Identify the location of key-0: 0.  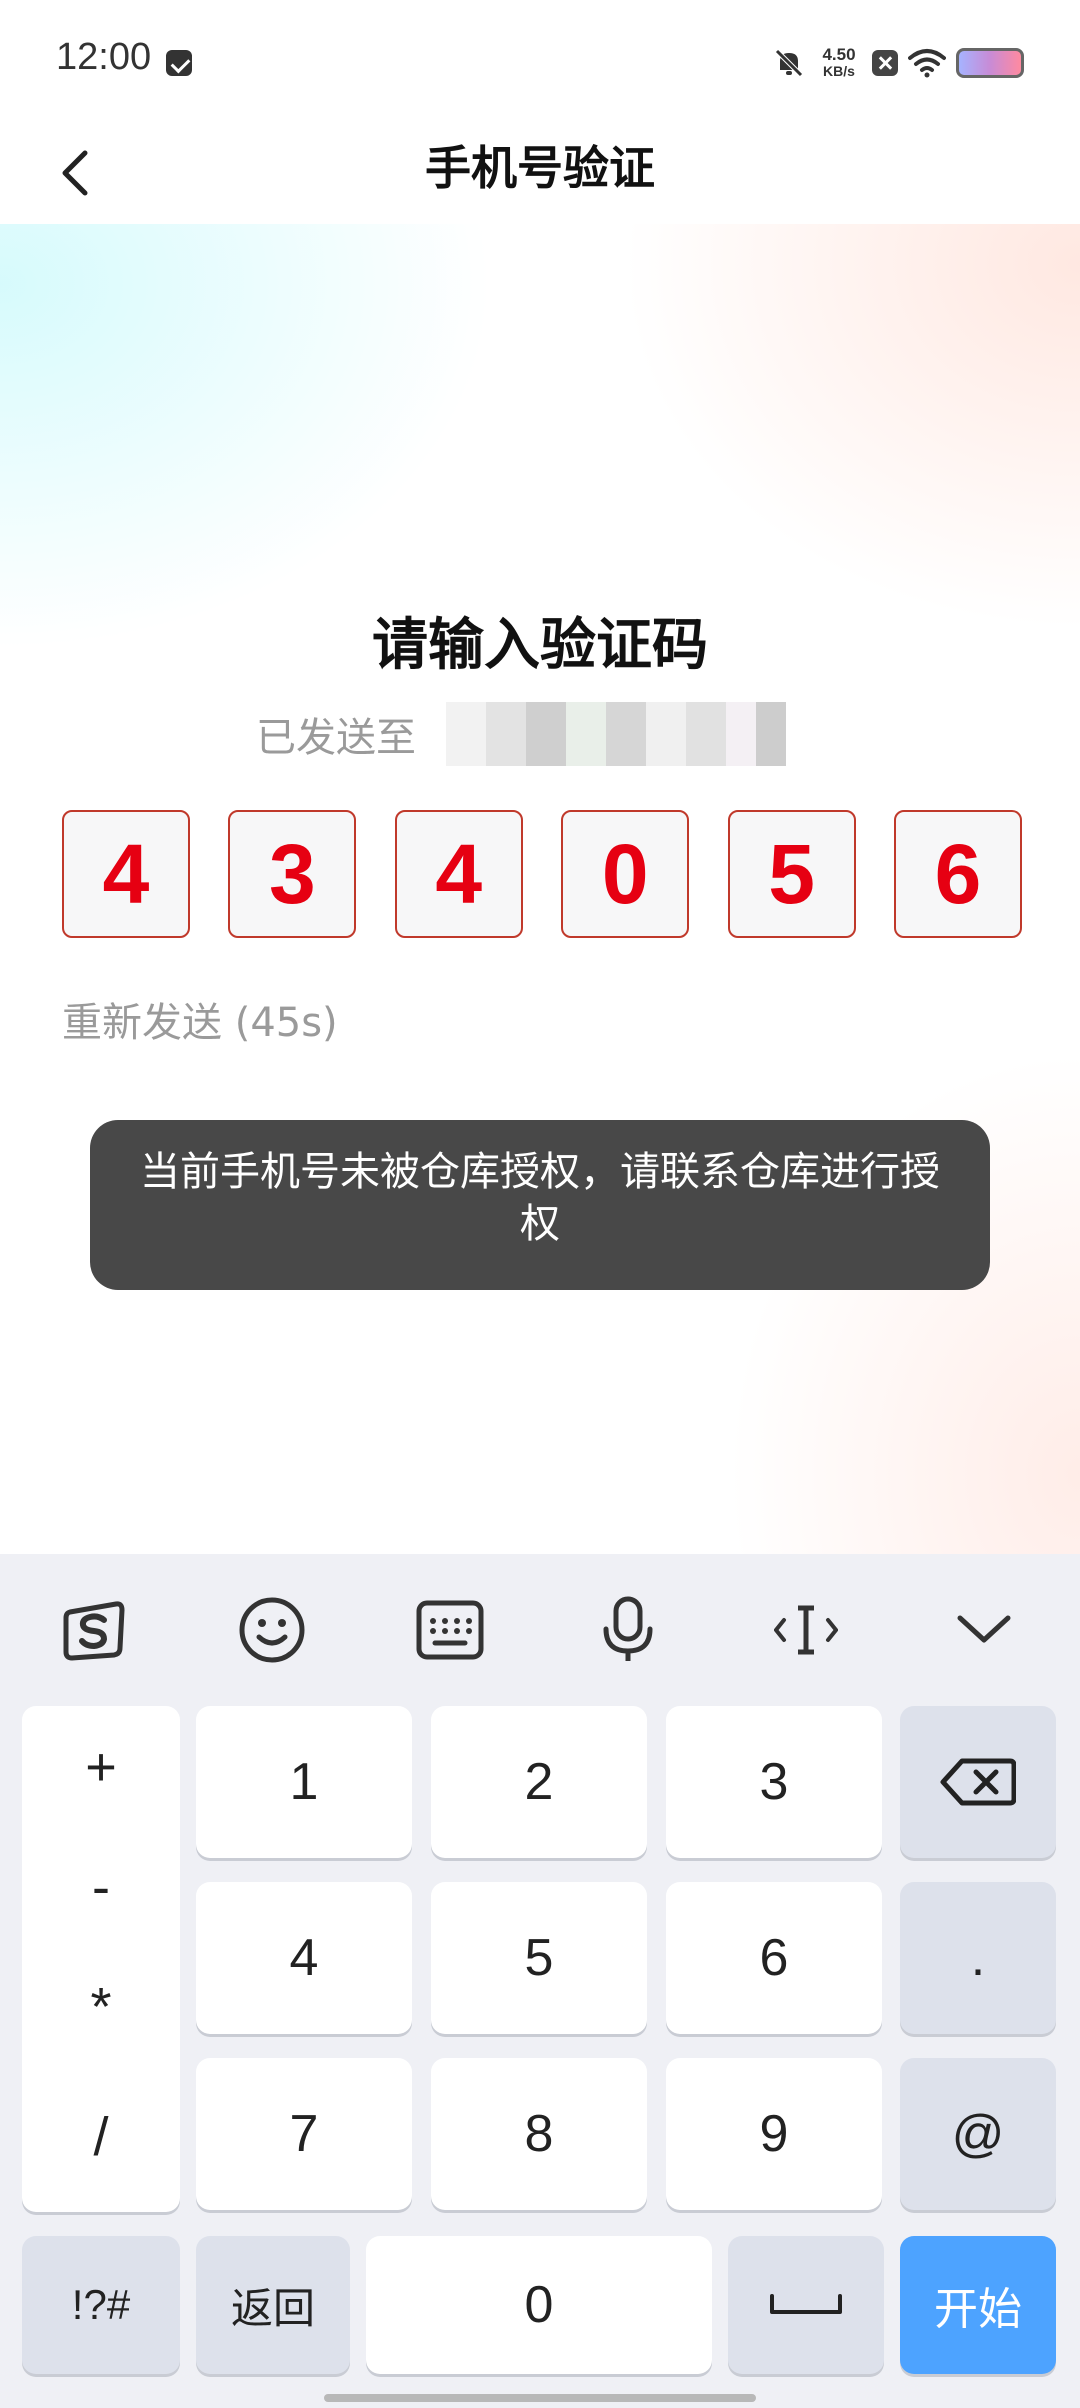
(539, 2305).